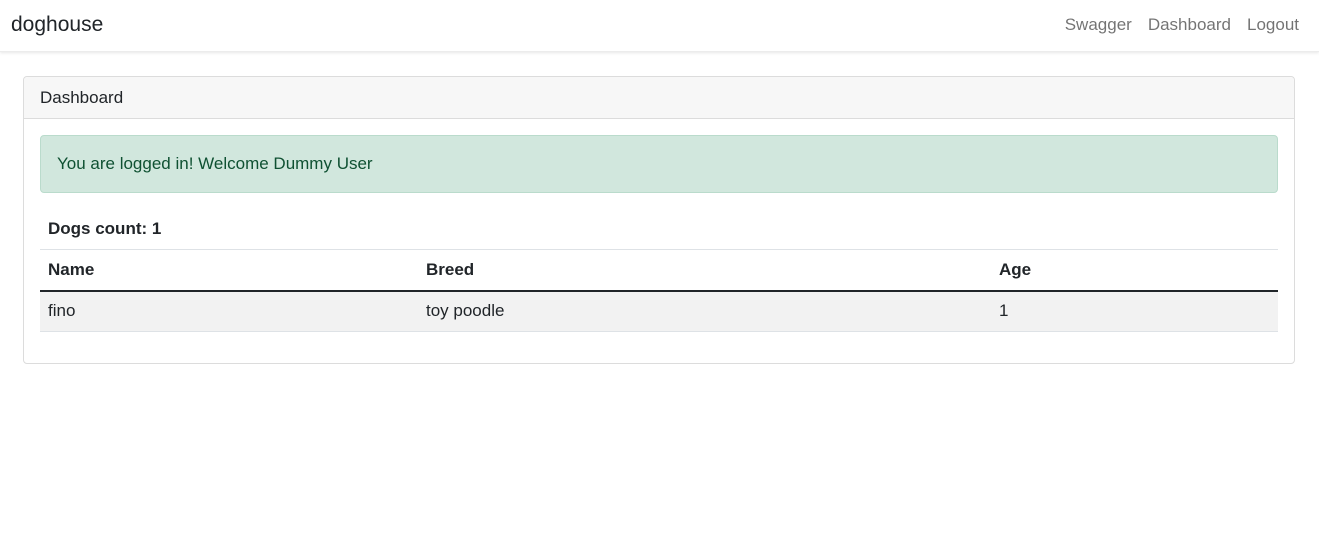  Describe the element at coordinates (465, 311) in the screenshot. I see `cell-breed: toy poodle` at that location.